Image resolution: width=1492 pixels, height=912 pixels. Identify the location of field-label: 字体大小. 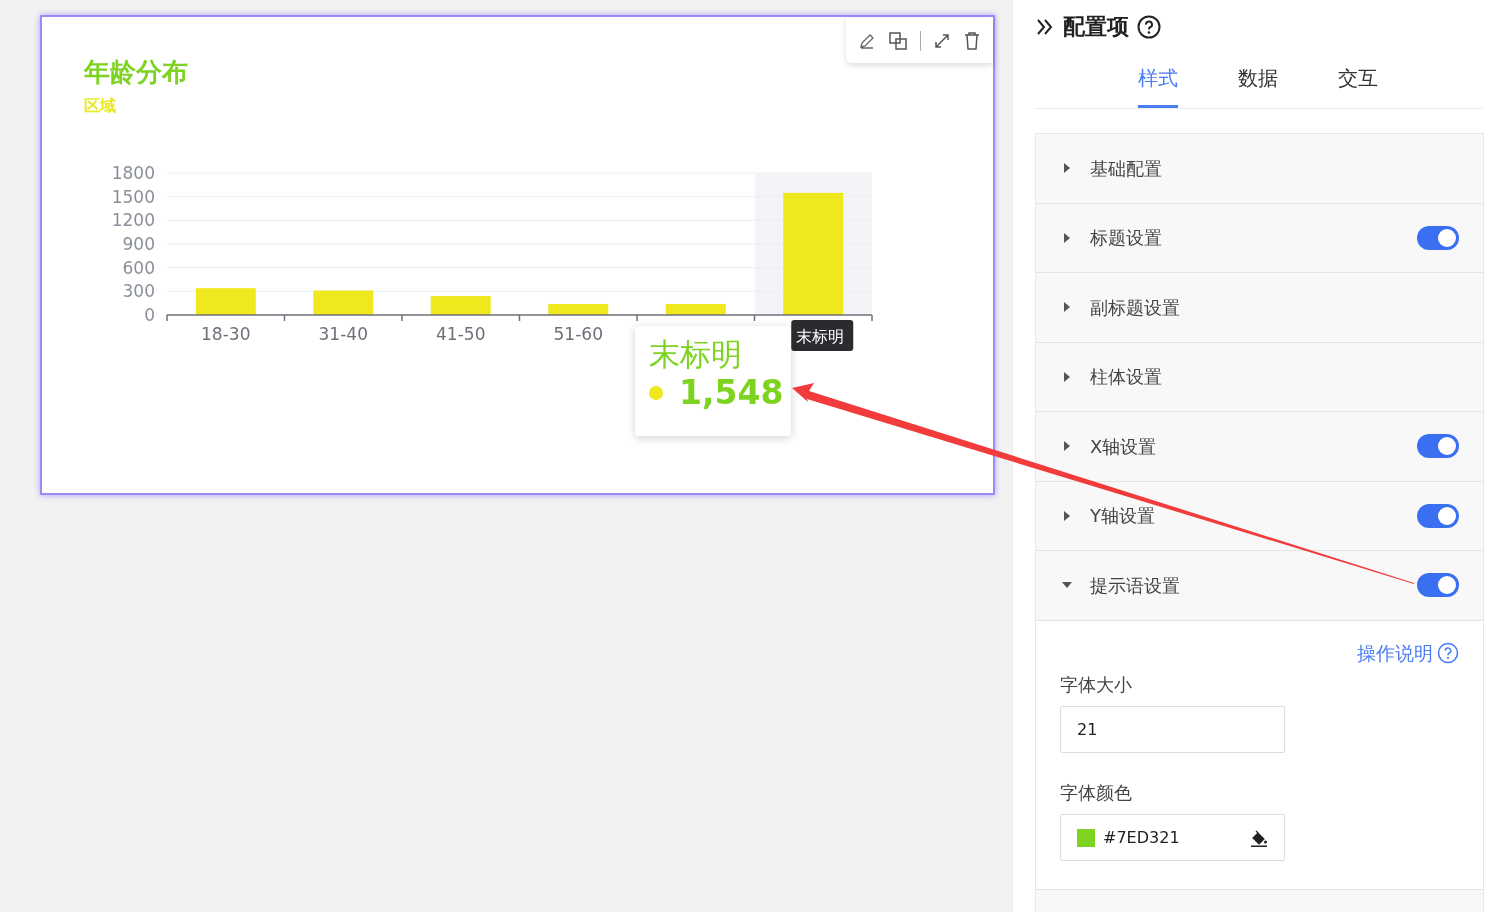
(1096, 685).